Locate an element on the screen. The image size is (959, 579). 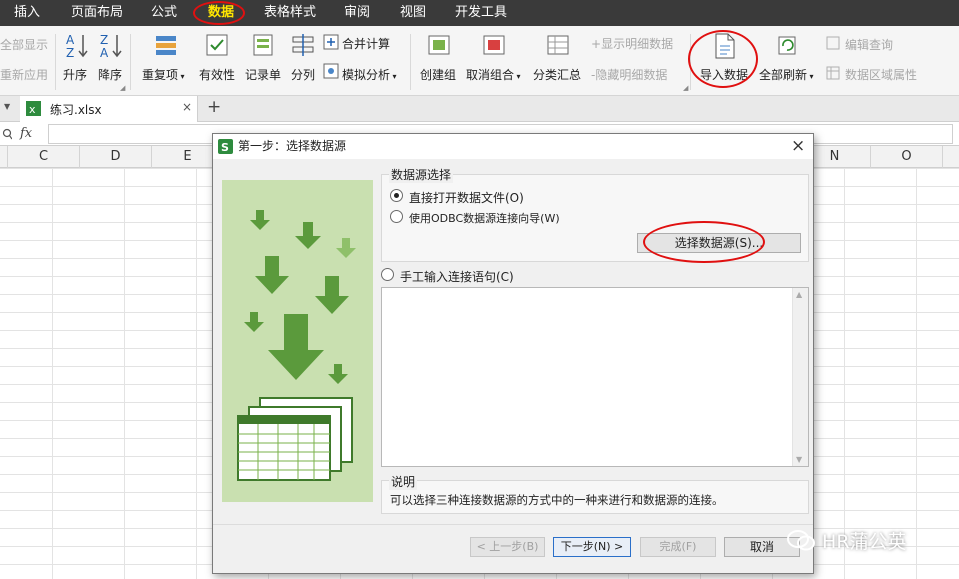
menu-developer: 开发工具 is located at coordinates (481, 13).